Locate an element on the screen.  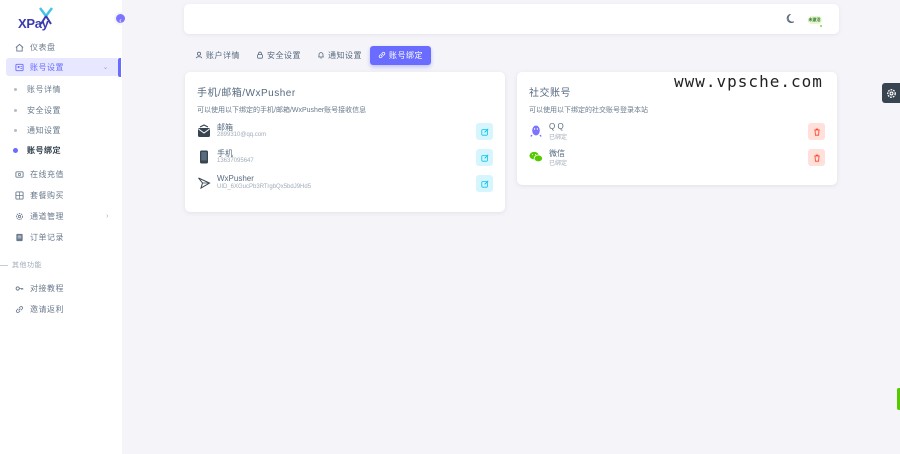
channel-gear-icon is located at coordinates (19, 216).